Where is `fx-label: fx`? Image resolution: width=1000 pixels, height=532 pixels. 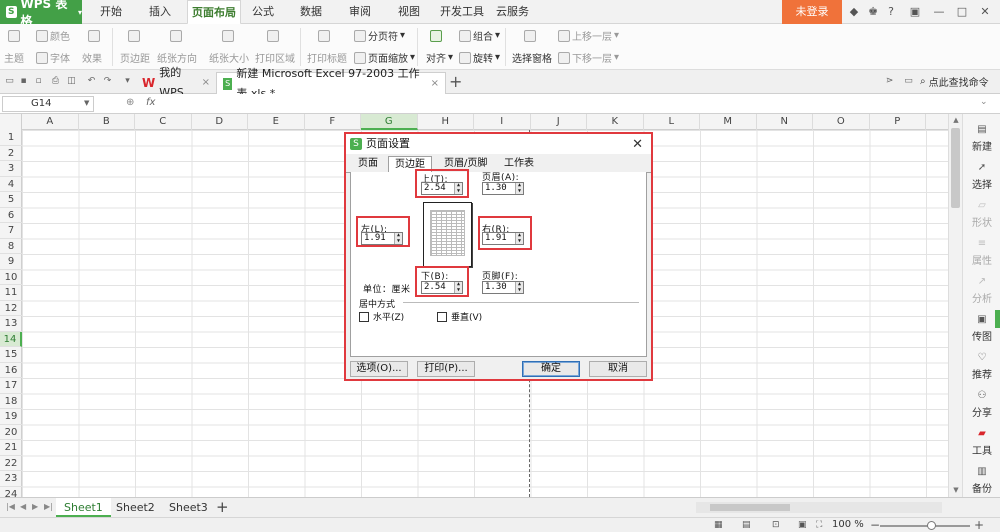 fx-label: fx is located at coordinates (150, 102).